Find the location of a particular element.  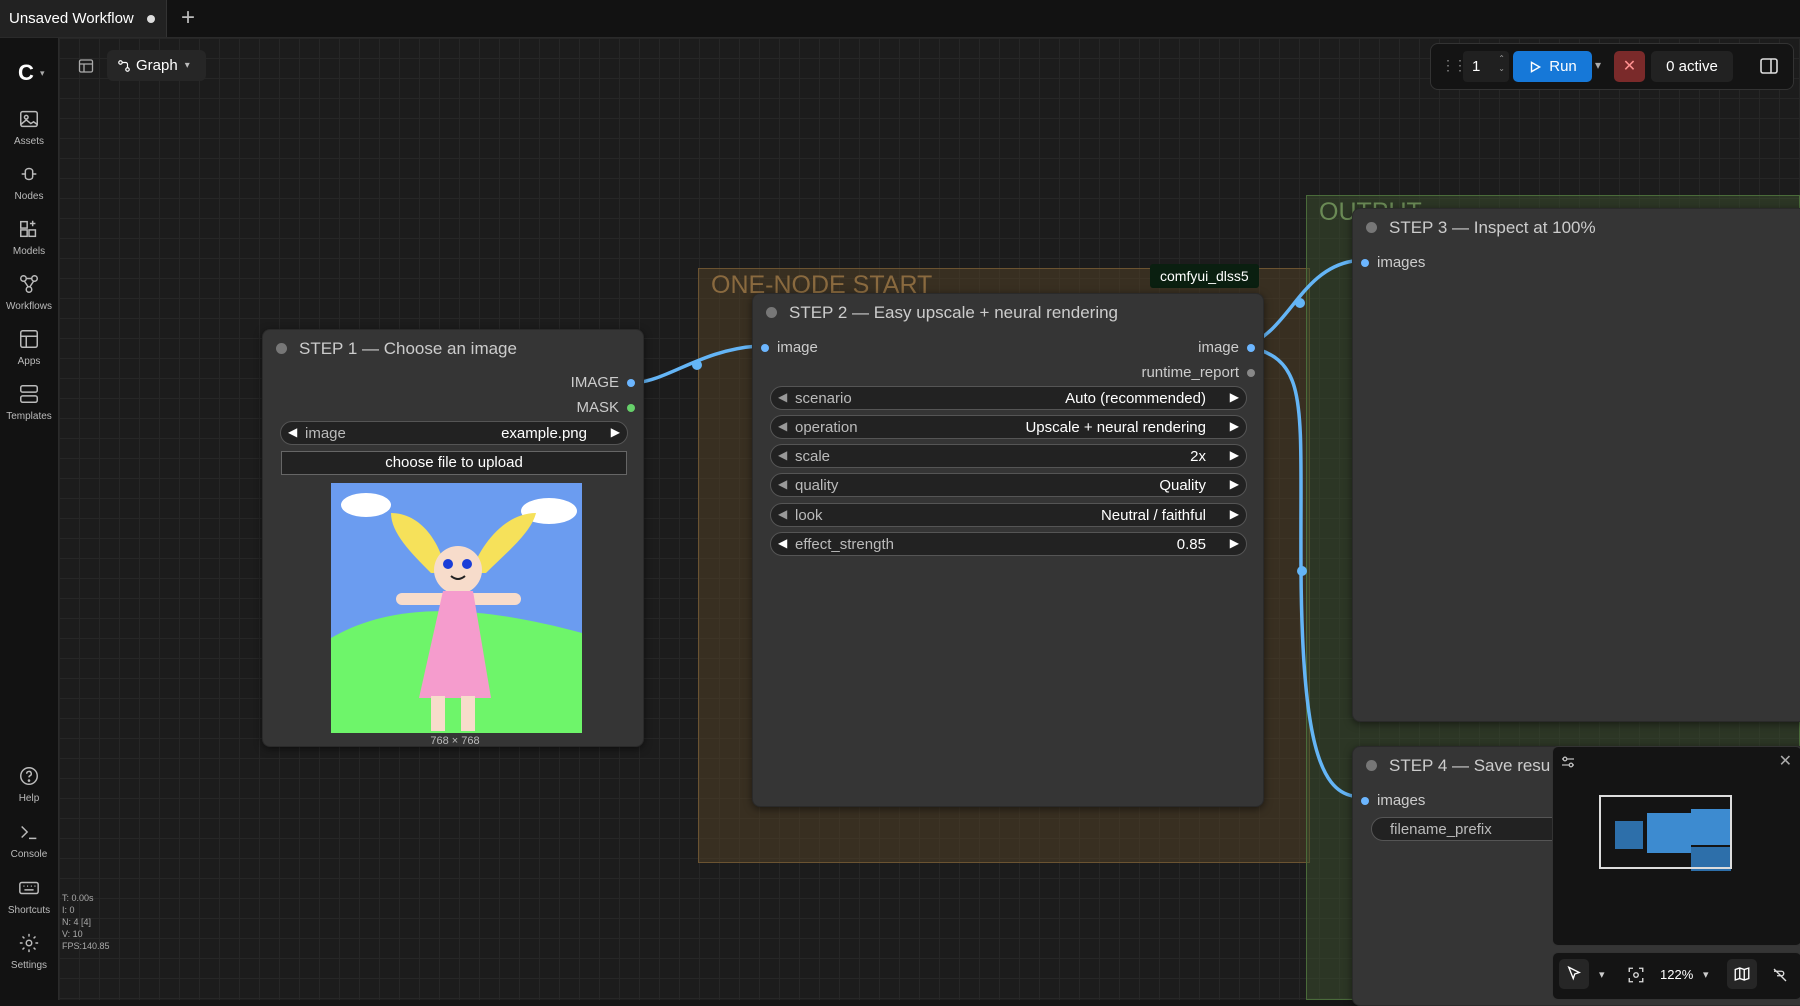

toggle-panel-icon is located at coordinates (86, 66).